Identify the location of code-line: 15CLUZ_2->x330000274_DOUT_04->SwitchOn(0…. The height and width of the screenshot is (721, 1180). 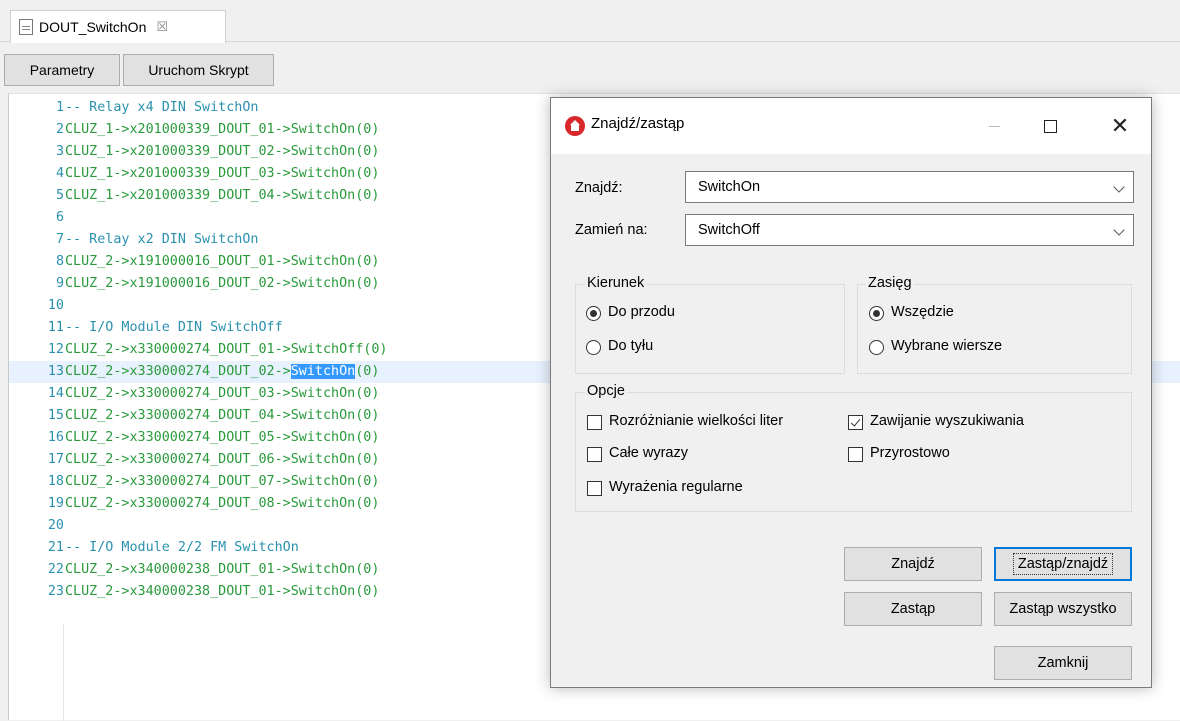
(194, 416).